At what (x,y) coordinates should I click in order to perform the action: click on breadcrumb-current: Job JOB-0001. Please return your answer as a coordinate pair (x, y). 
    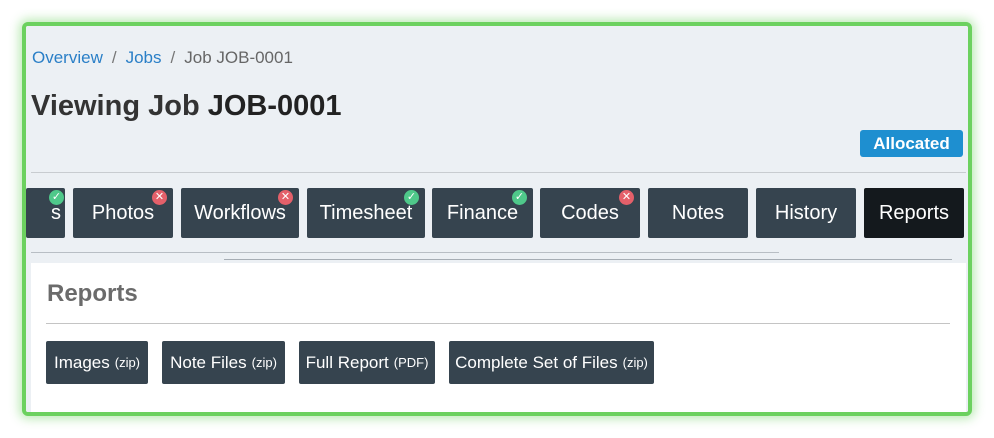
    Looking at the image, I should click on (238, 57).